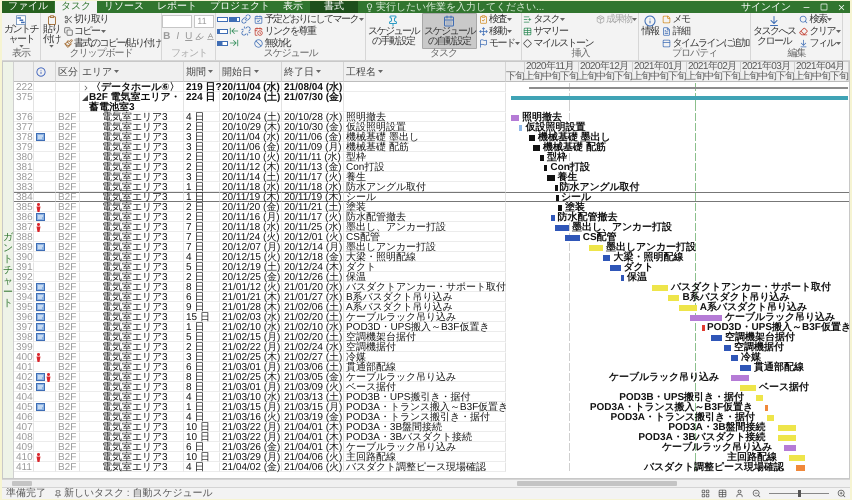 This screenshot has height=500, width=852. Describe the element at coordinates (86, 88) in the screenshot. I see `expand-toggle-icon` at that location.